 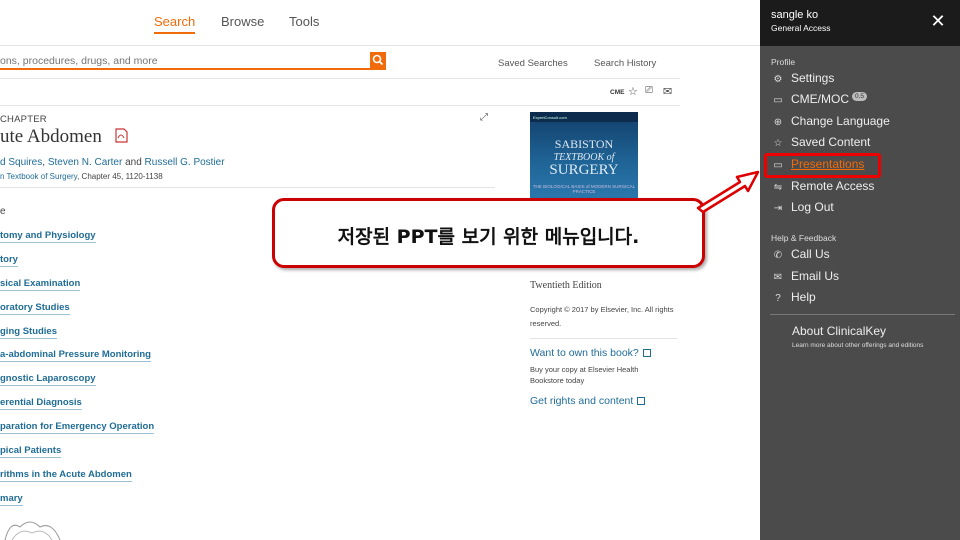 What do you see at coordinates (617, 92) in the screenshot?
I see `cme-icon: CME` at bounding box center [617, 92].